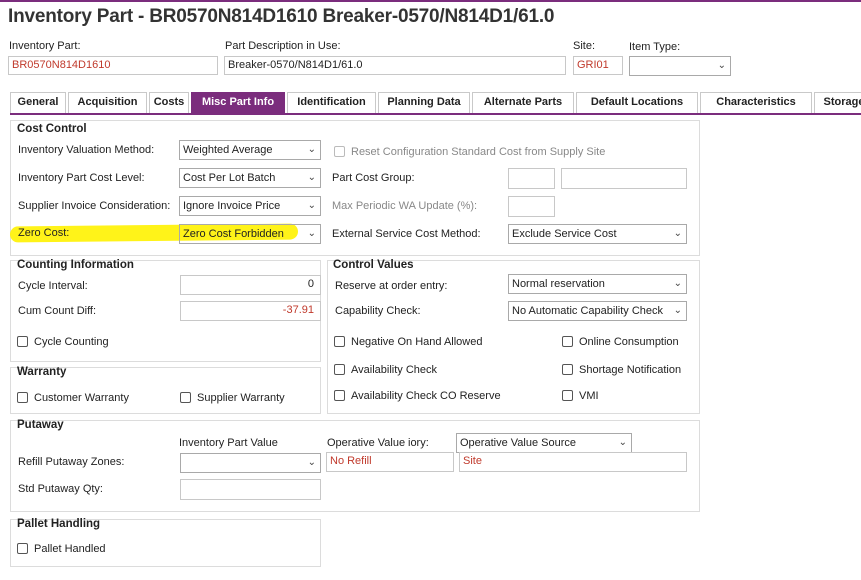 The width and height of the screenshot is (861, 580). What do you see at coordinates (395, 65) in the screenshot?
I see `description-field: Breaker-0570/N814D1/61.0` at bounding box center [395, 65].